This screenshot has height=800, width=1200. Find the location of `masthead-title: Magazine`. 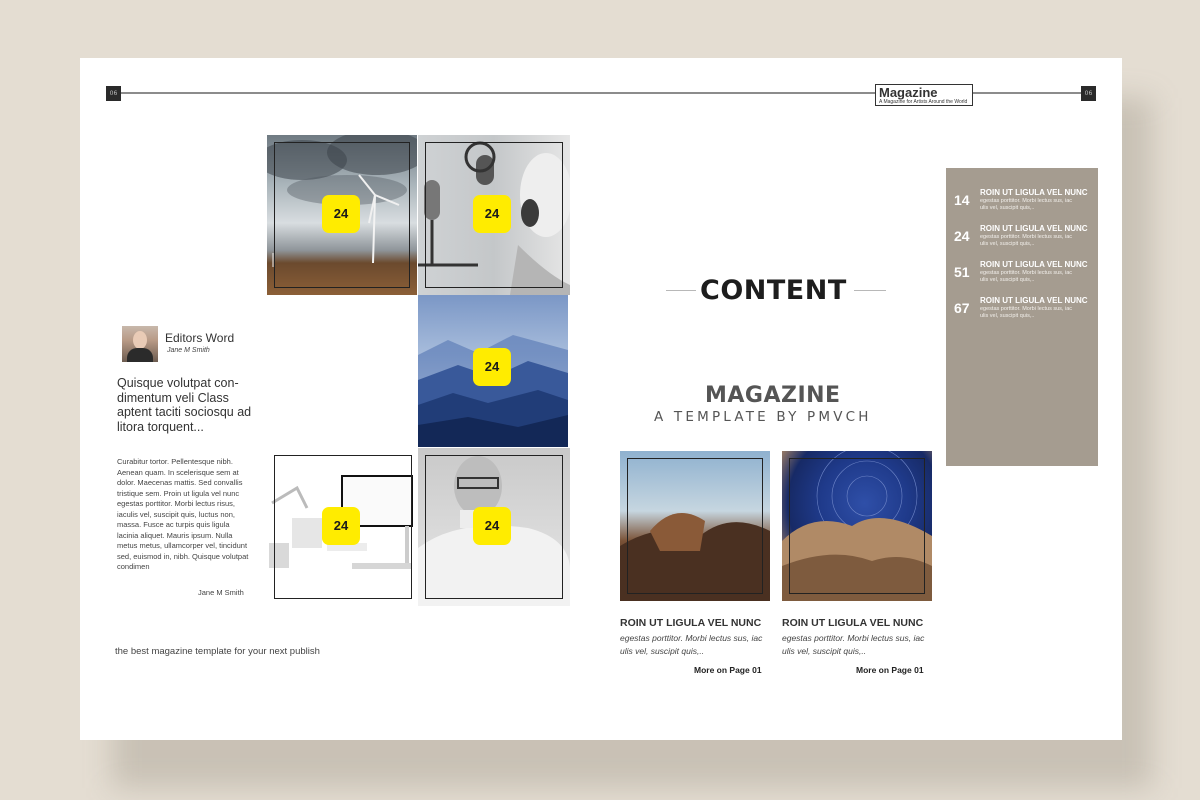

masthead-title: Magazine is located at coordinates (908, 92).